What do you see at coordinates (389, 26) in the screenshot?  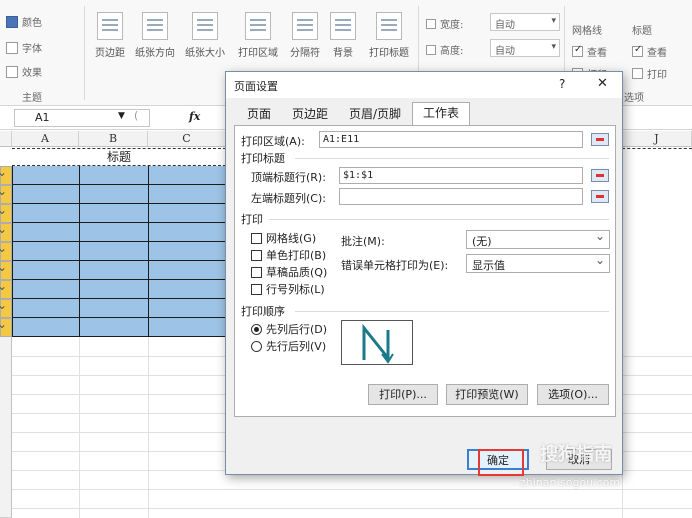 I see `print-titles-icon` at bounding box center [389, 26].